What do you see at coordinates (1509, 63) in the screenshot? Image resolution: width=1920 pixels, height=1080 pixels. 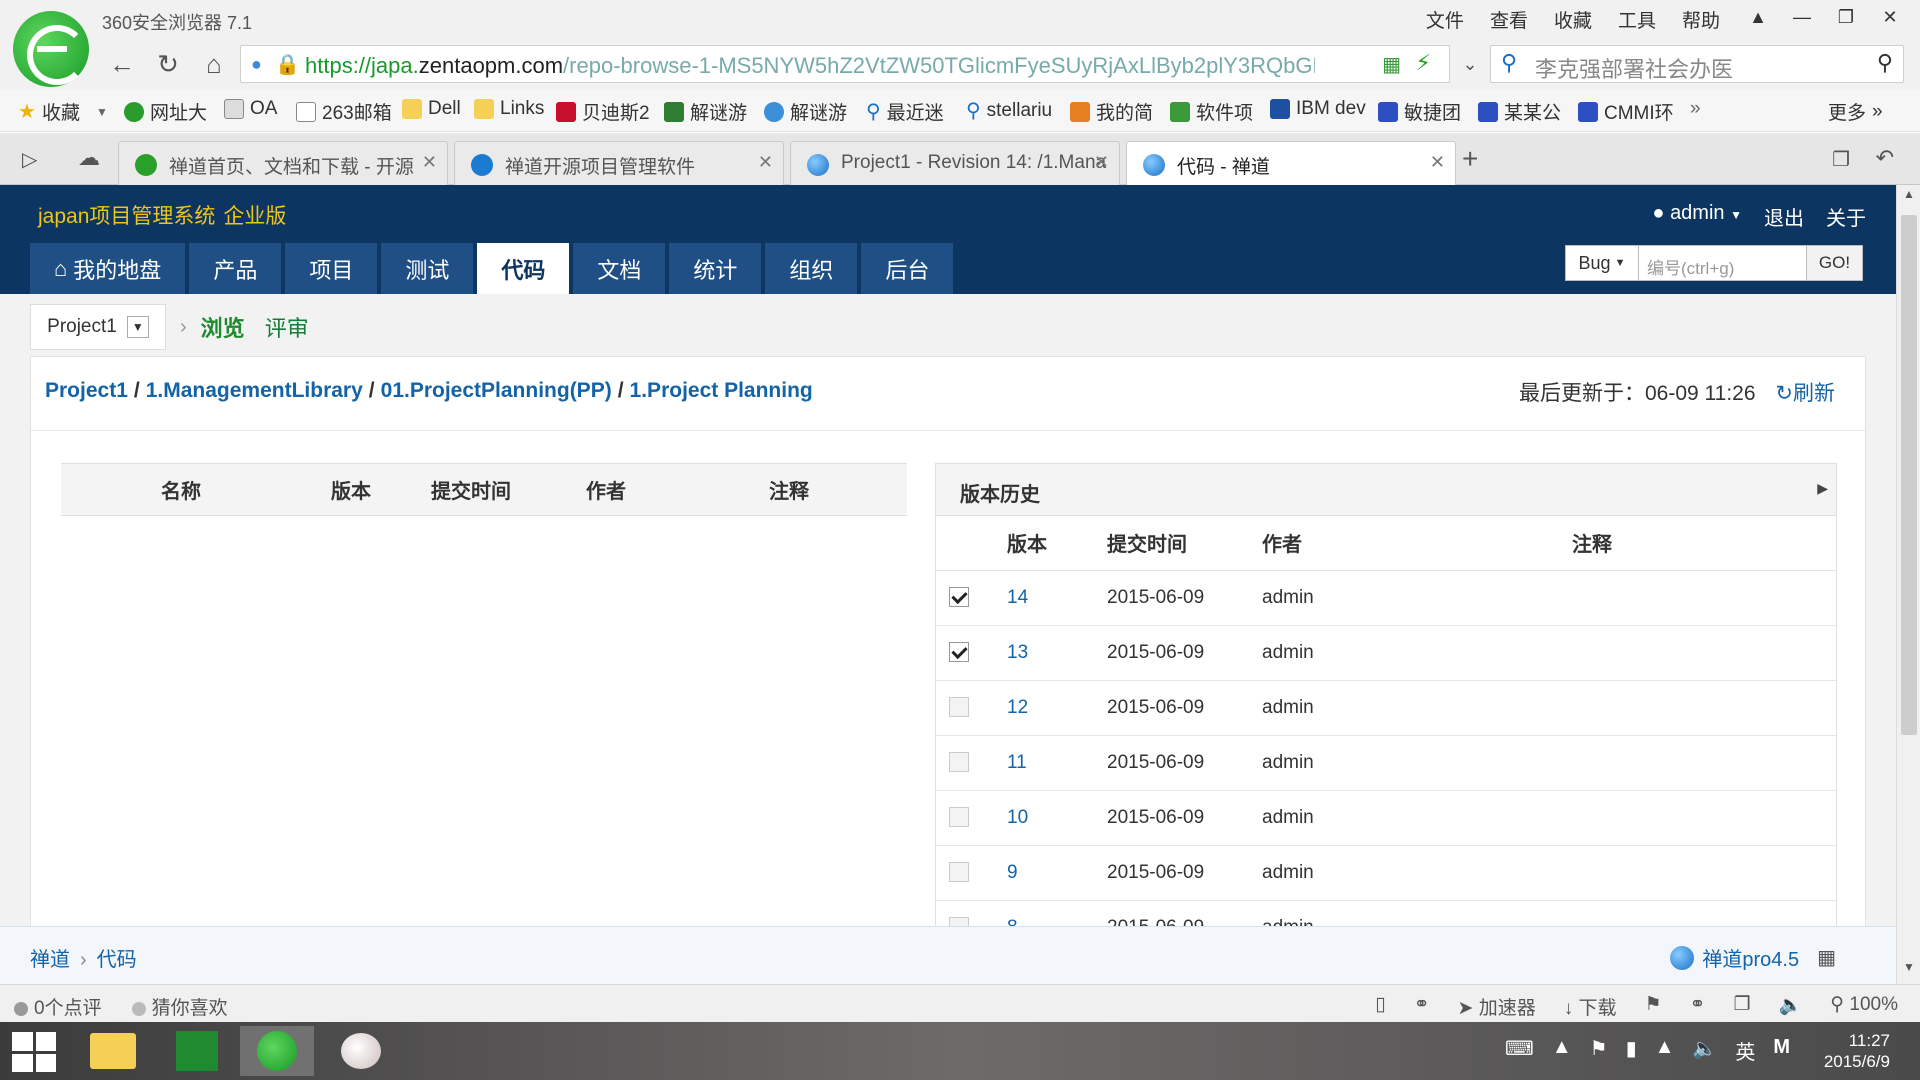 I see `search-engine-icon: ⚲` at bounding box center [1509, 63].